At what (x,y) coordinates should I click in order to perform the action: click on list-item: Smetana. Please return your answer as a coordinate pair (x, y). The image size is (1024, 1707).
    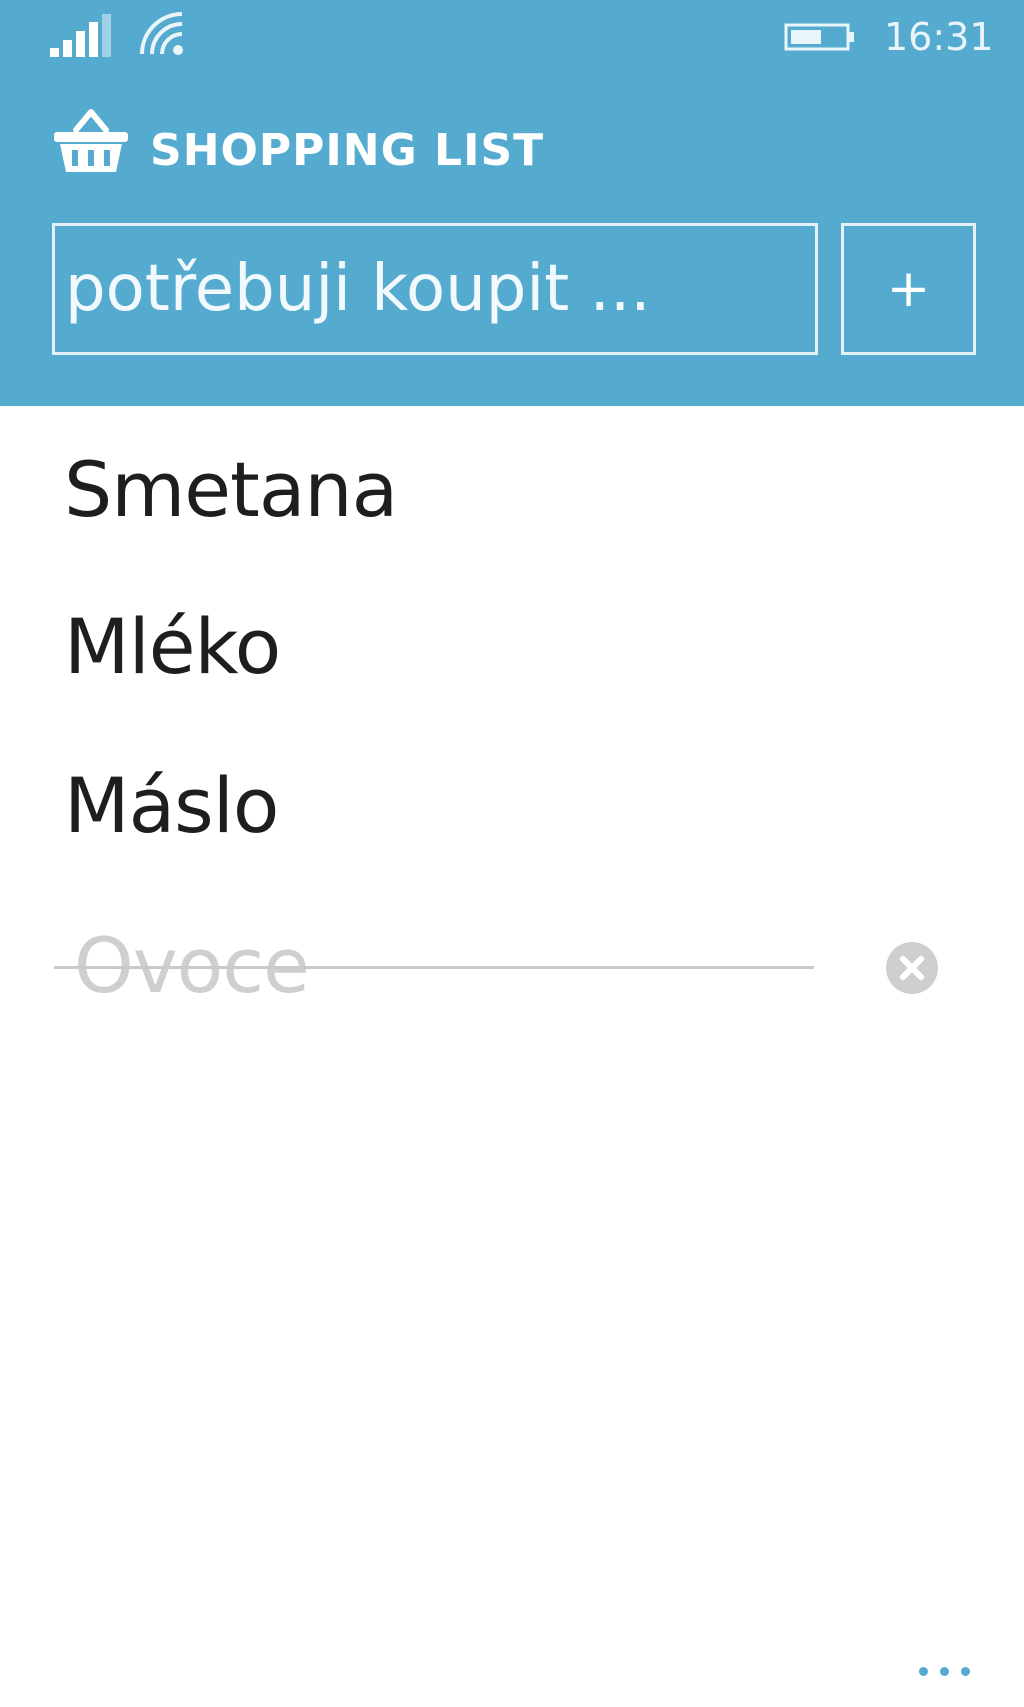
    Looking at the image, I should click on (512, 490).